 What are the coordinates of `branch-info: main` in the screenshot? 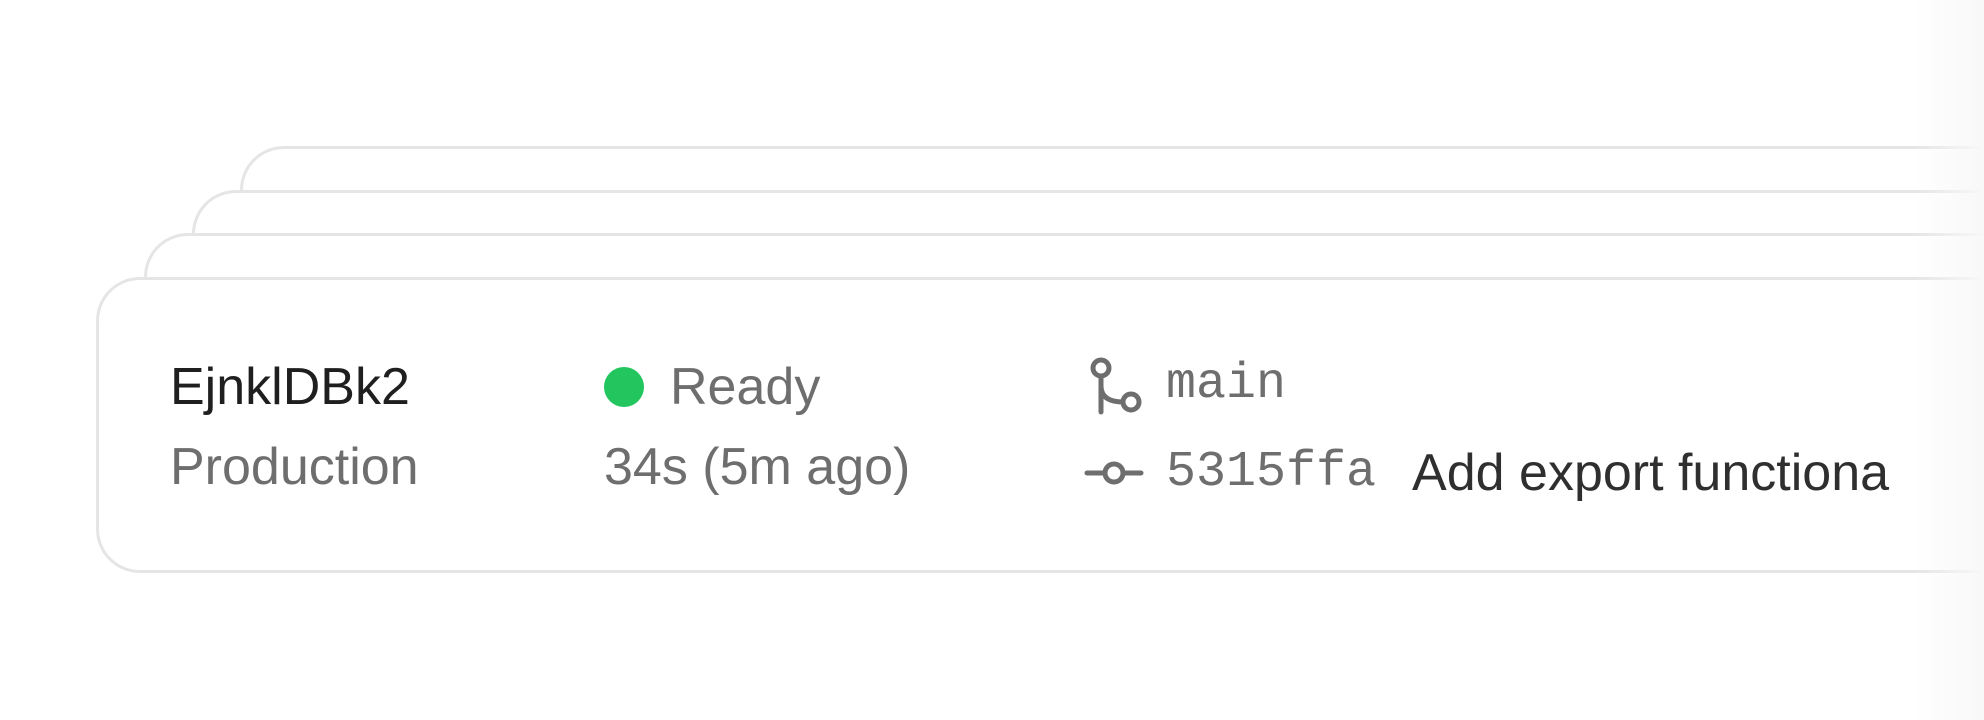 It's located at (1185, 385).